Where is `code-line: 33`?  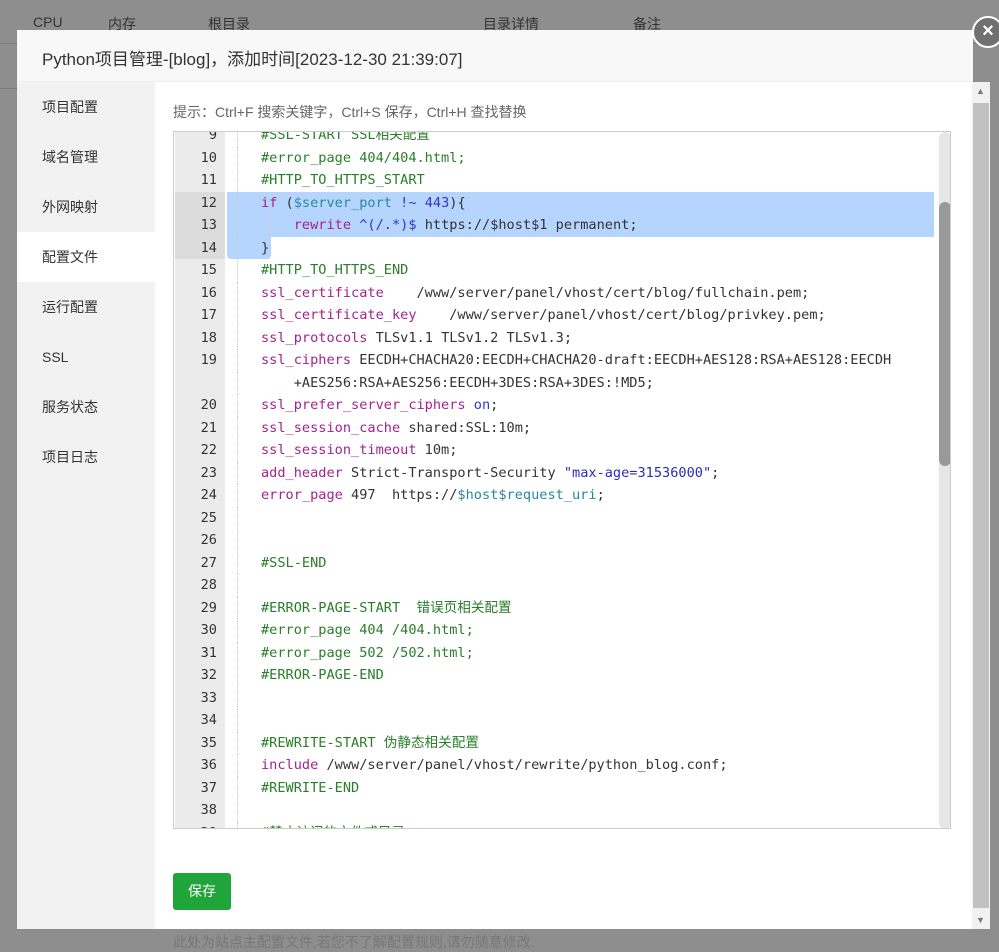
code-line: 33 is located at coordinates (554, 697).